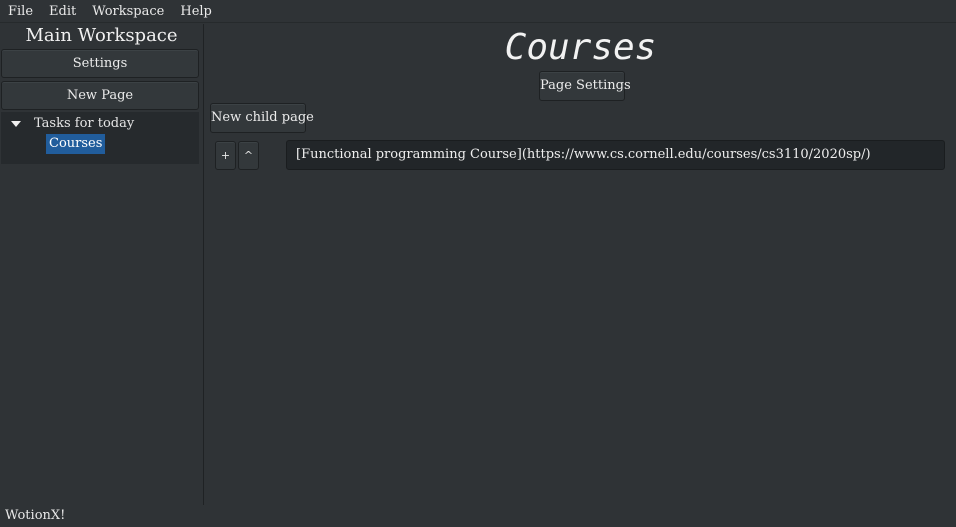  What do you see at coordinates (84, 123) in the screenshot?
I see `tree-item-label: Tasks for today` at bounding box center [84, 123].